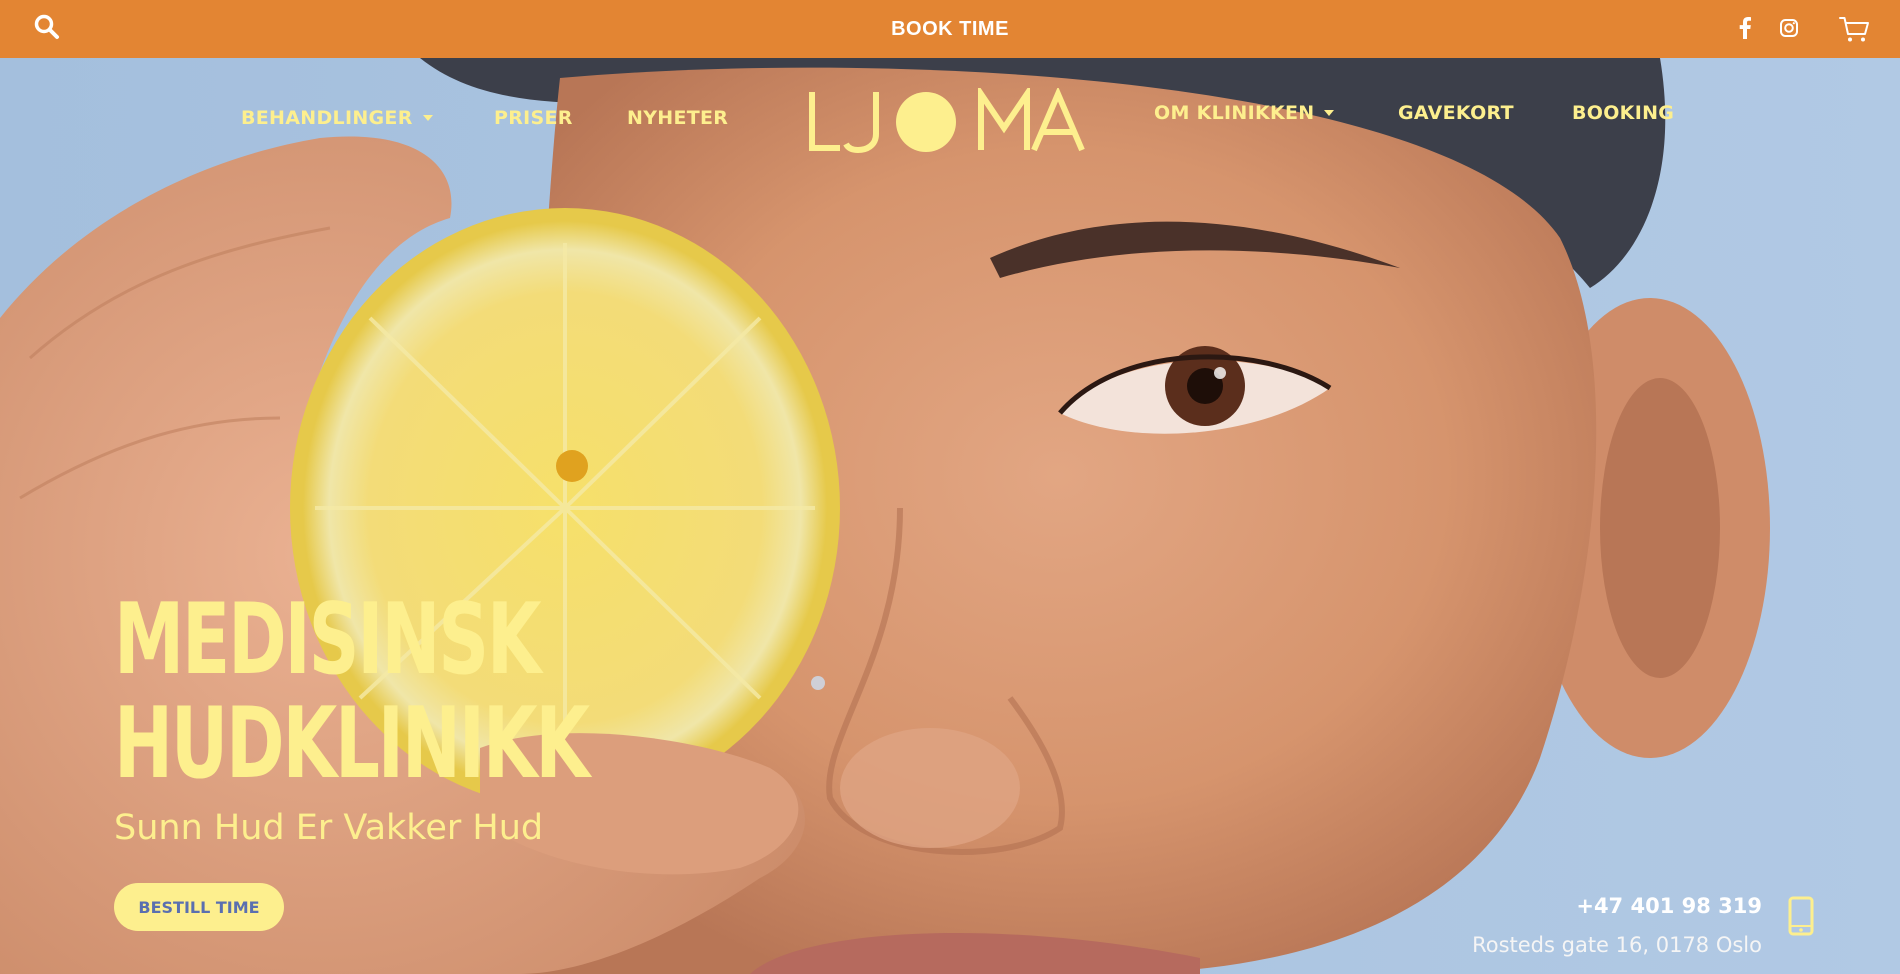  Describe the element at coordinates (327, 118) in the screenshot. I see `nav-label: BEHANDLINGER` at that location.